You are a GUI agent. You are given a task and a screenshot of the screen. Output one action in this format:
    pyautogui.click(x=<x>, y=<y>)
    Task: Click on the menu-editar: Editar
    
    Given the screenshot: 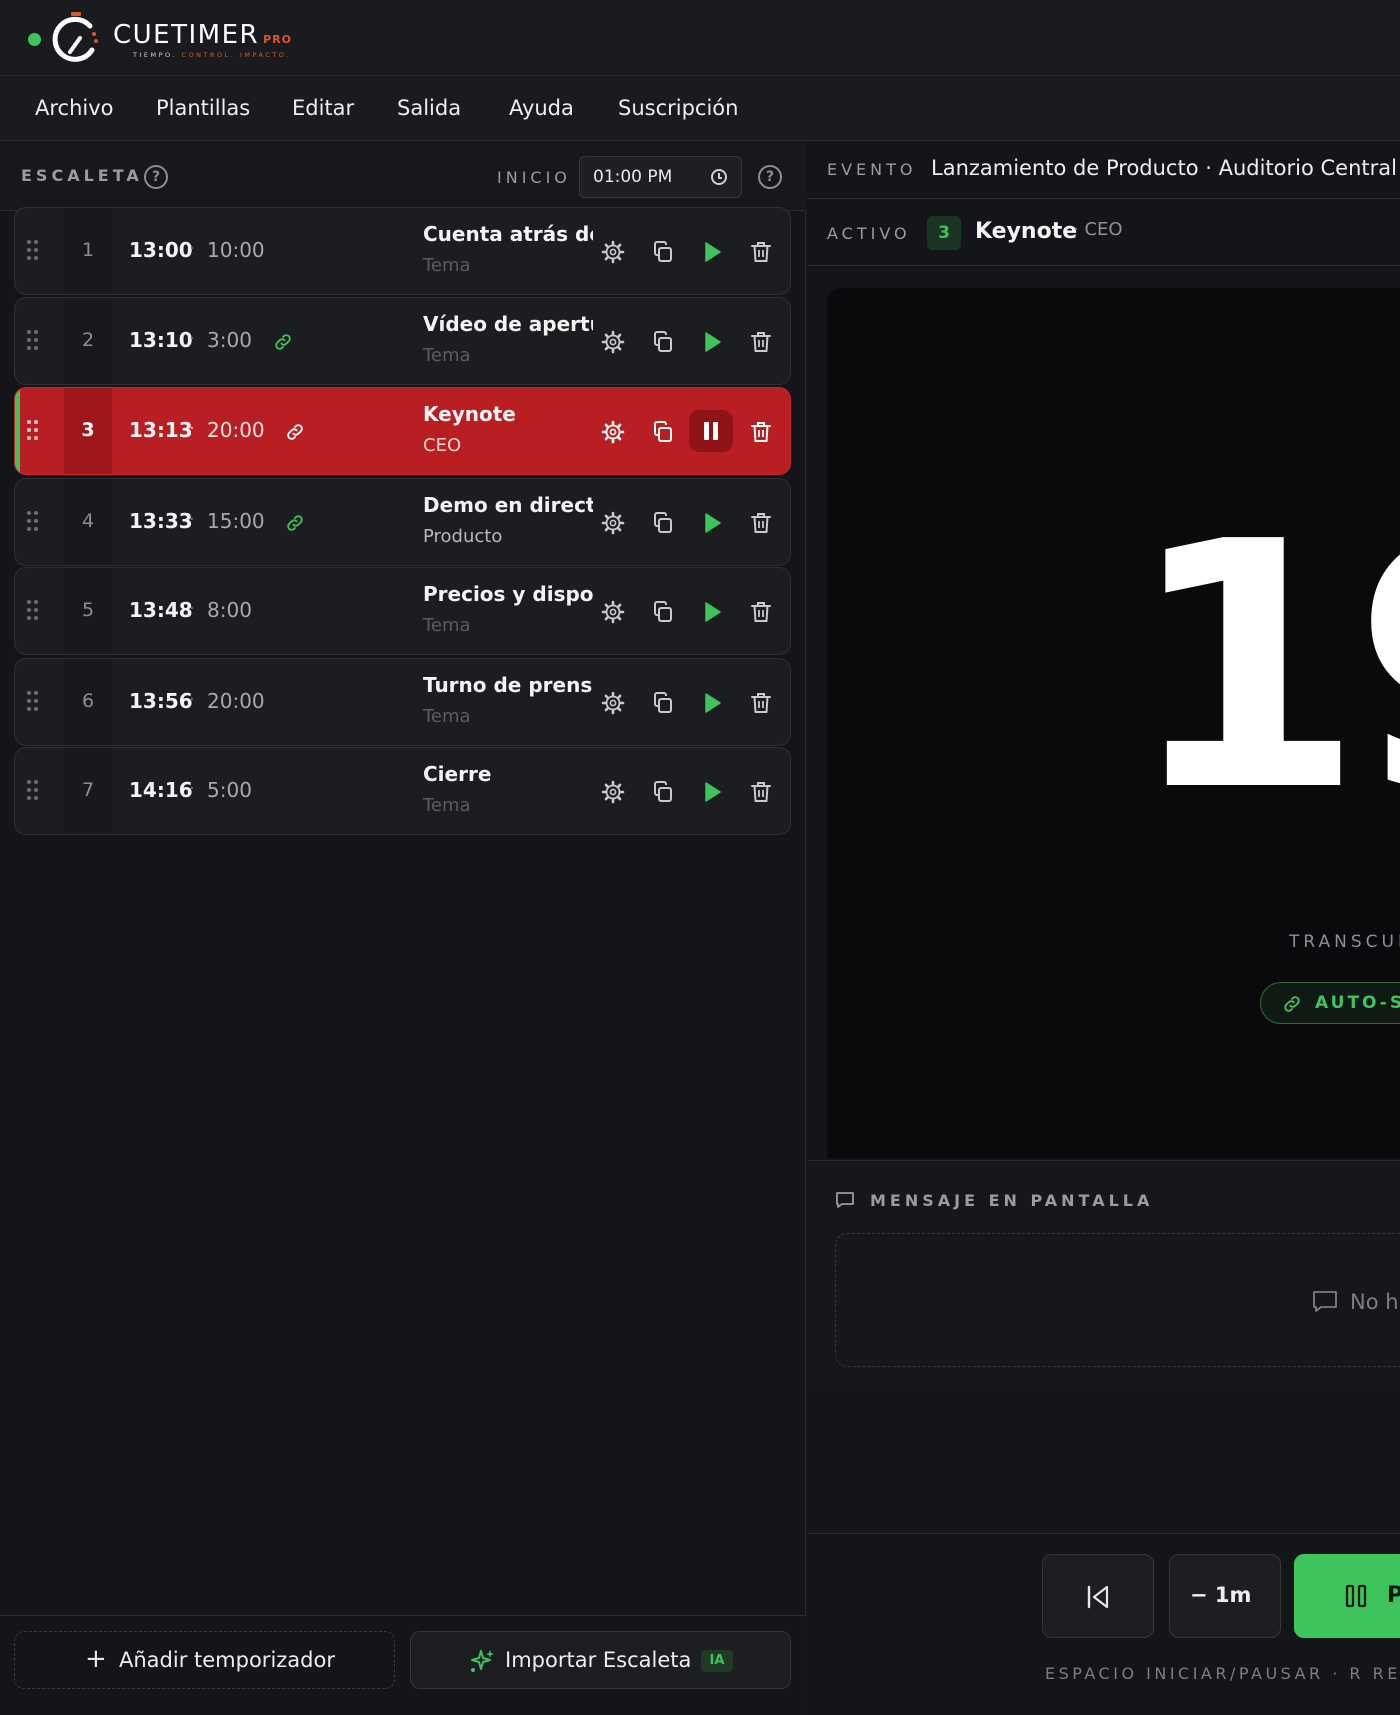 What is the action you would take?
    pyautogui.click(x=323, y=108)
    